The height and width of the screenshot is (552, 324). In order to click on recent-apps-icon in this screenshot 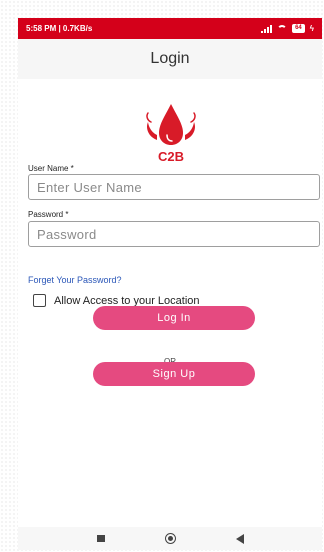, I will do `click(100, 538)`.